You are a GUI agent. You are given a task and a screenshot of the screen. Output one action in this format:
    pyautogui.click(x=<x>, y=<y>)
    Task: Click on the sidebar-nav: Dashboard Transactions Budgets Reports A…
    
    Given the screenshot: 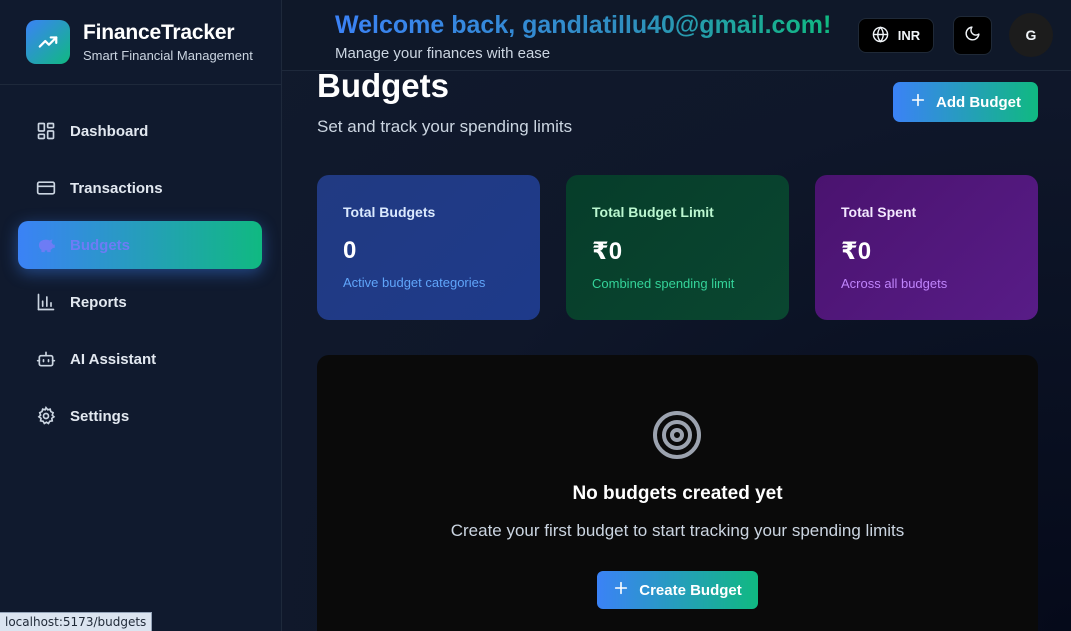 What is the action you would take?
    pyautogui.click(x=140, y=262)
    